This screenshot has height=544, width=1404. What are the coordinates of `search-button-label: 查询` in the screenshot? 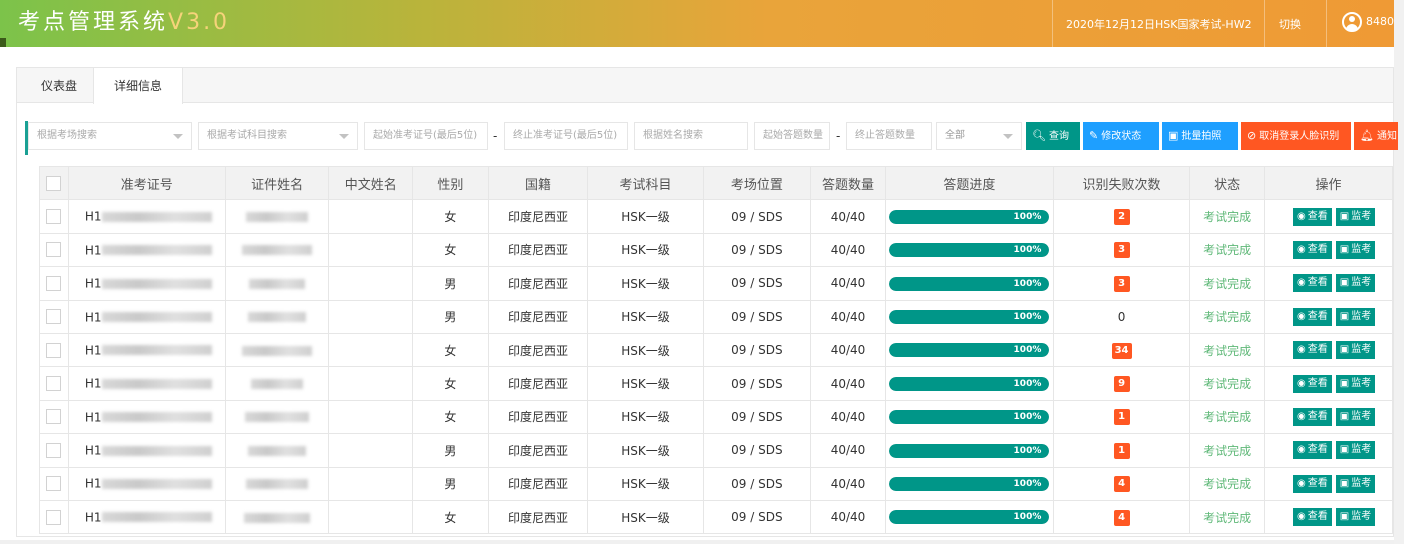 It's located at (1058, 136).